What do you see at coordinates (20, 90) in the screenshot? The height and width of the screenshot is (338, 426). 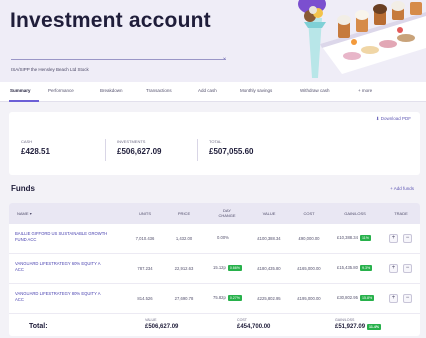 I see `tab-summary: Summary` at bounding box center [20, 90].